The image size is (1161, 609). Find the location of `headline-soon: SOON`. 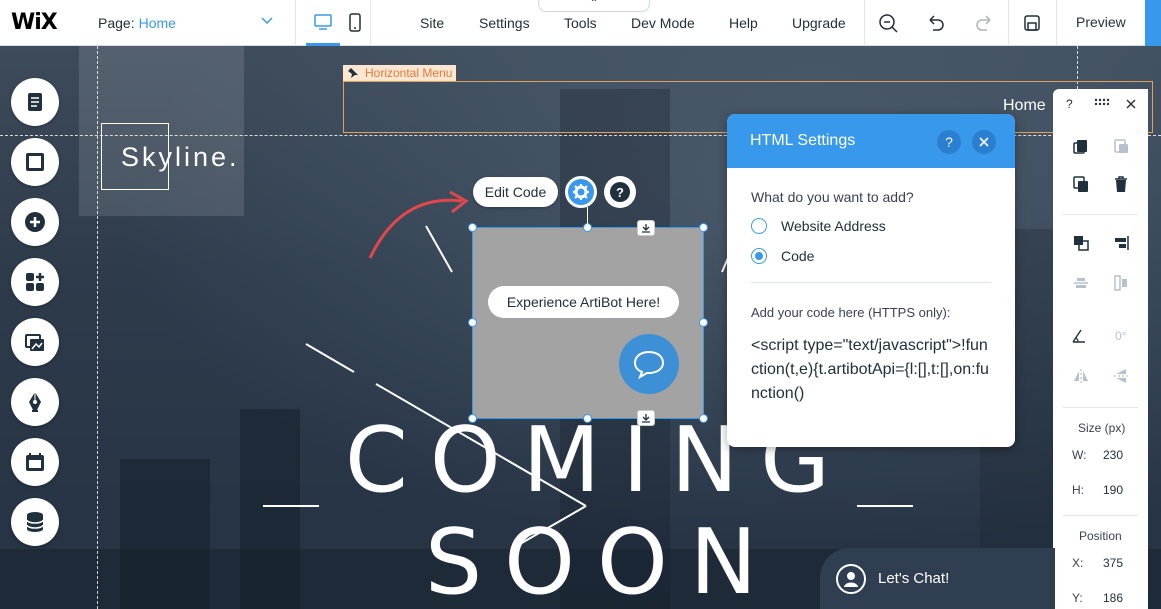

headline-soon: SOON is located at coordinates (602, 559).